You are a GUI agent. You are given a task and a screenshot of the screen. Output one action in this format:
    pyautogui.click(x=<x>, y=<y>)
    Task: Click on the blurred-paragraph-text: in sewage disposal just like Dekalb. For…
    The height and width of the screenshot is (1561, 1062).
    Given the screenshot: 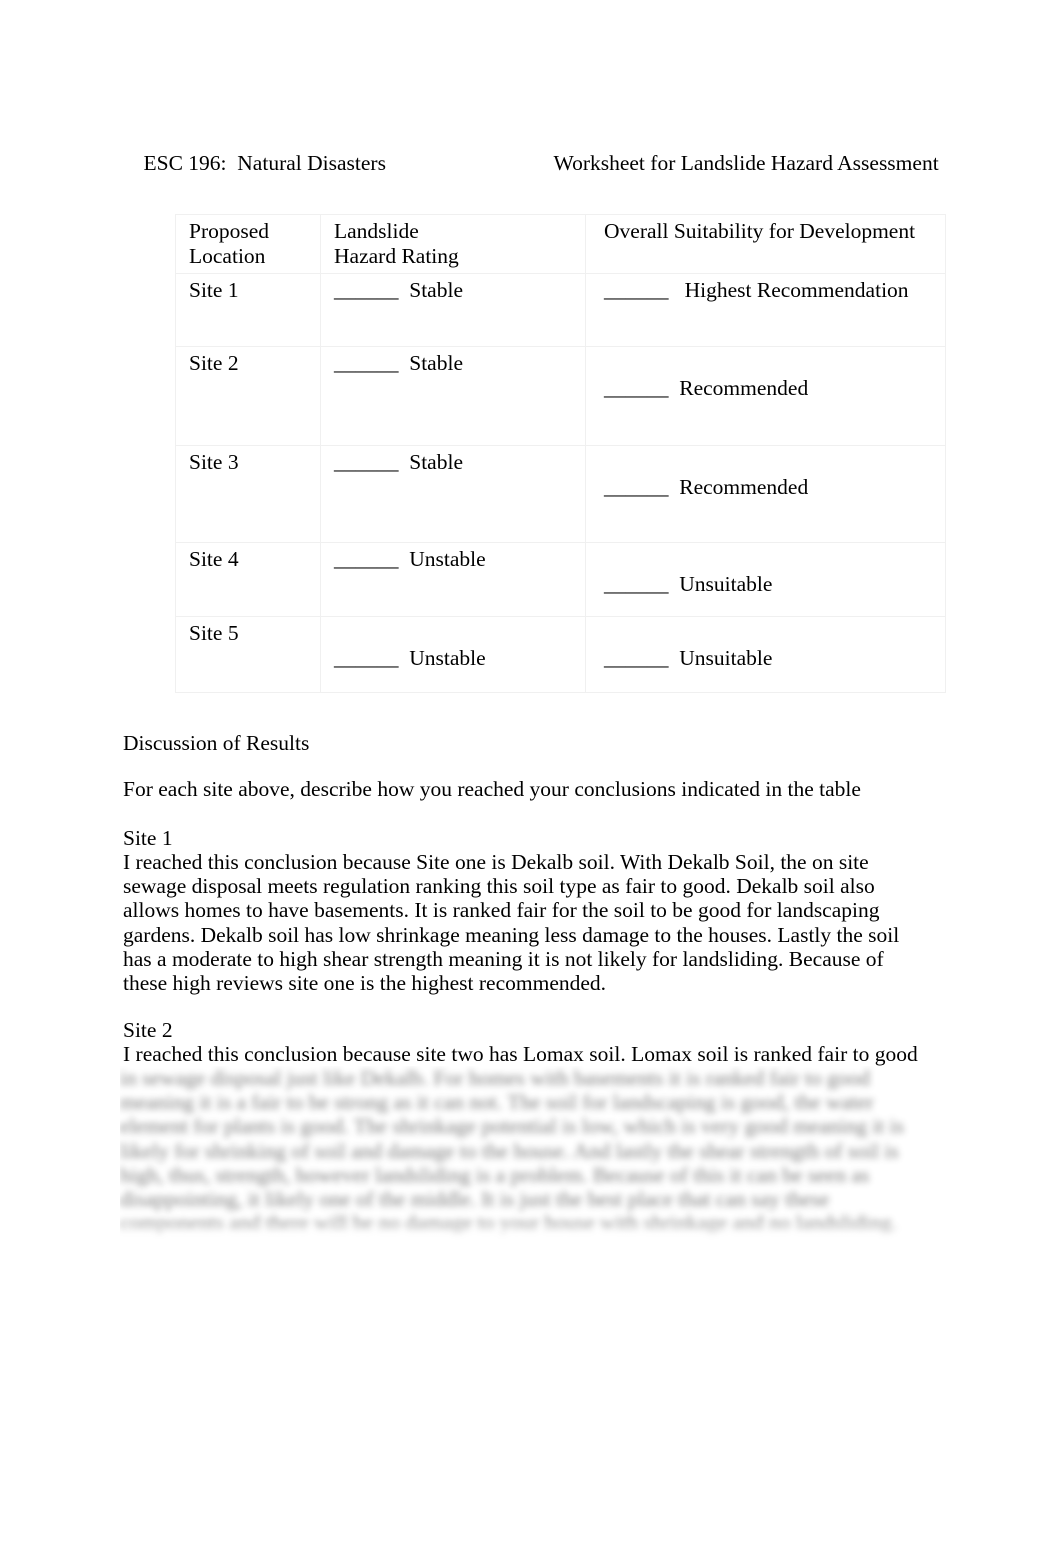 What is the action you would take?
    pyautogui.click(x=512, y=1151)
    